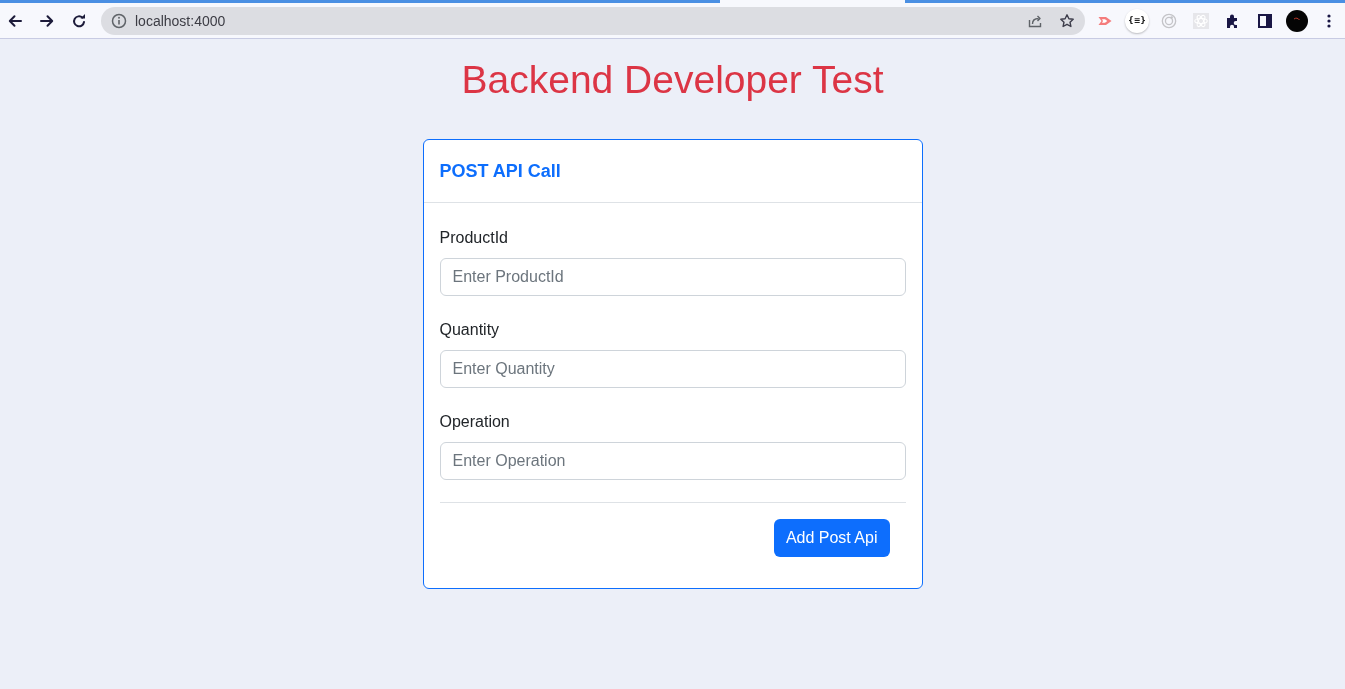  What do you see at coordinates (672, 369) in the screenshot?
I see `input-field: Enter Quantity` at bounding box center [672, 369].